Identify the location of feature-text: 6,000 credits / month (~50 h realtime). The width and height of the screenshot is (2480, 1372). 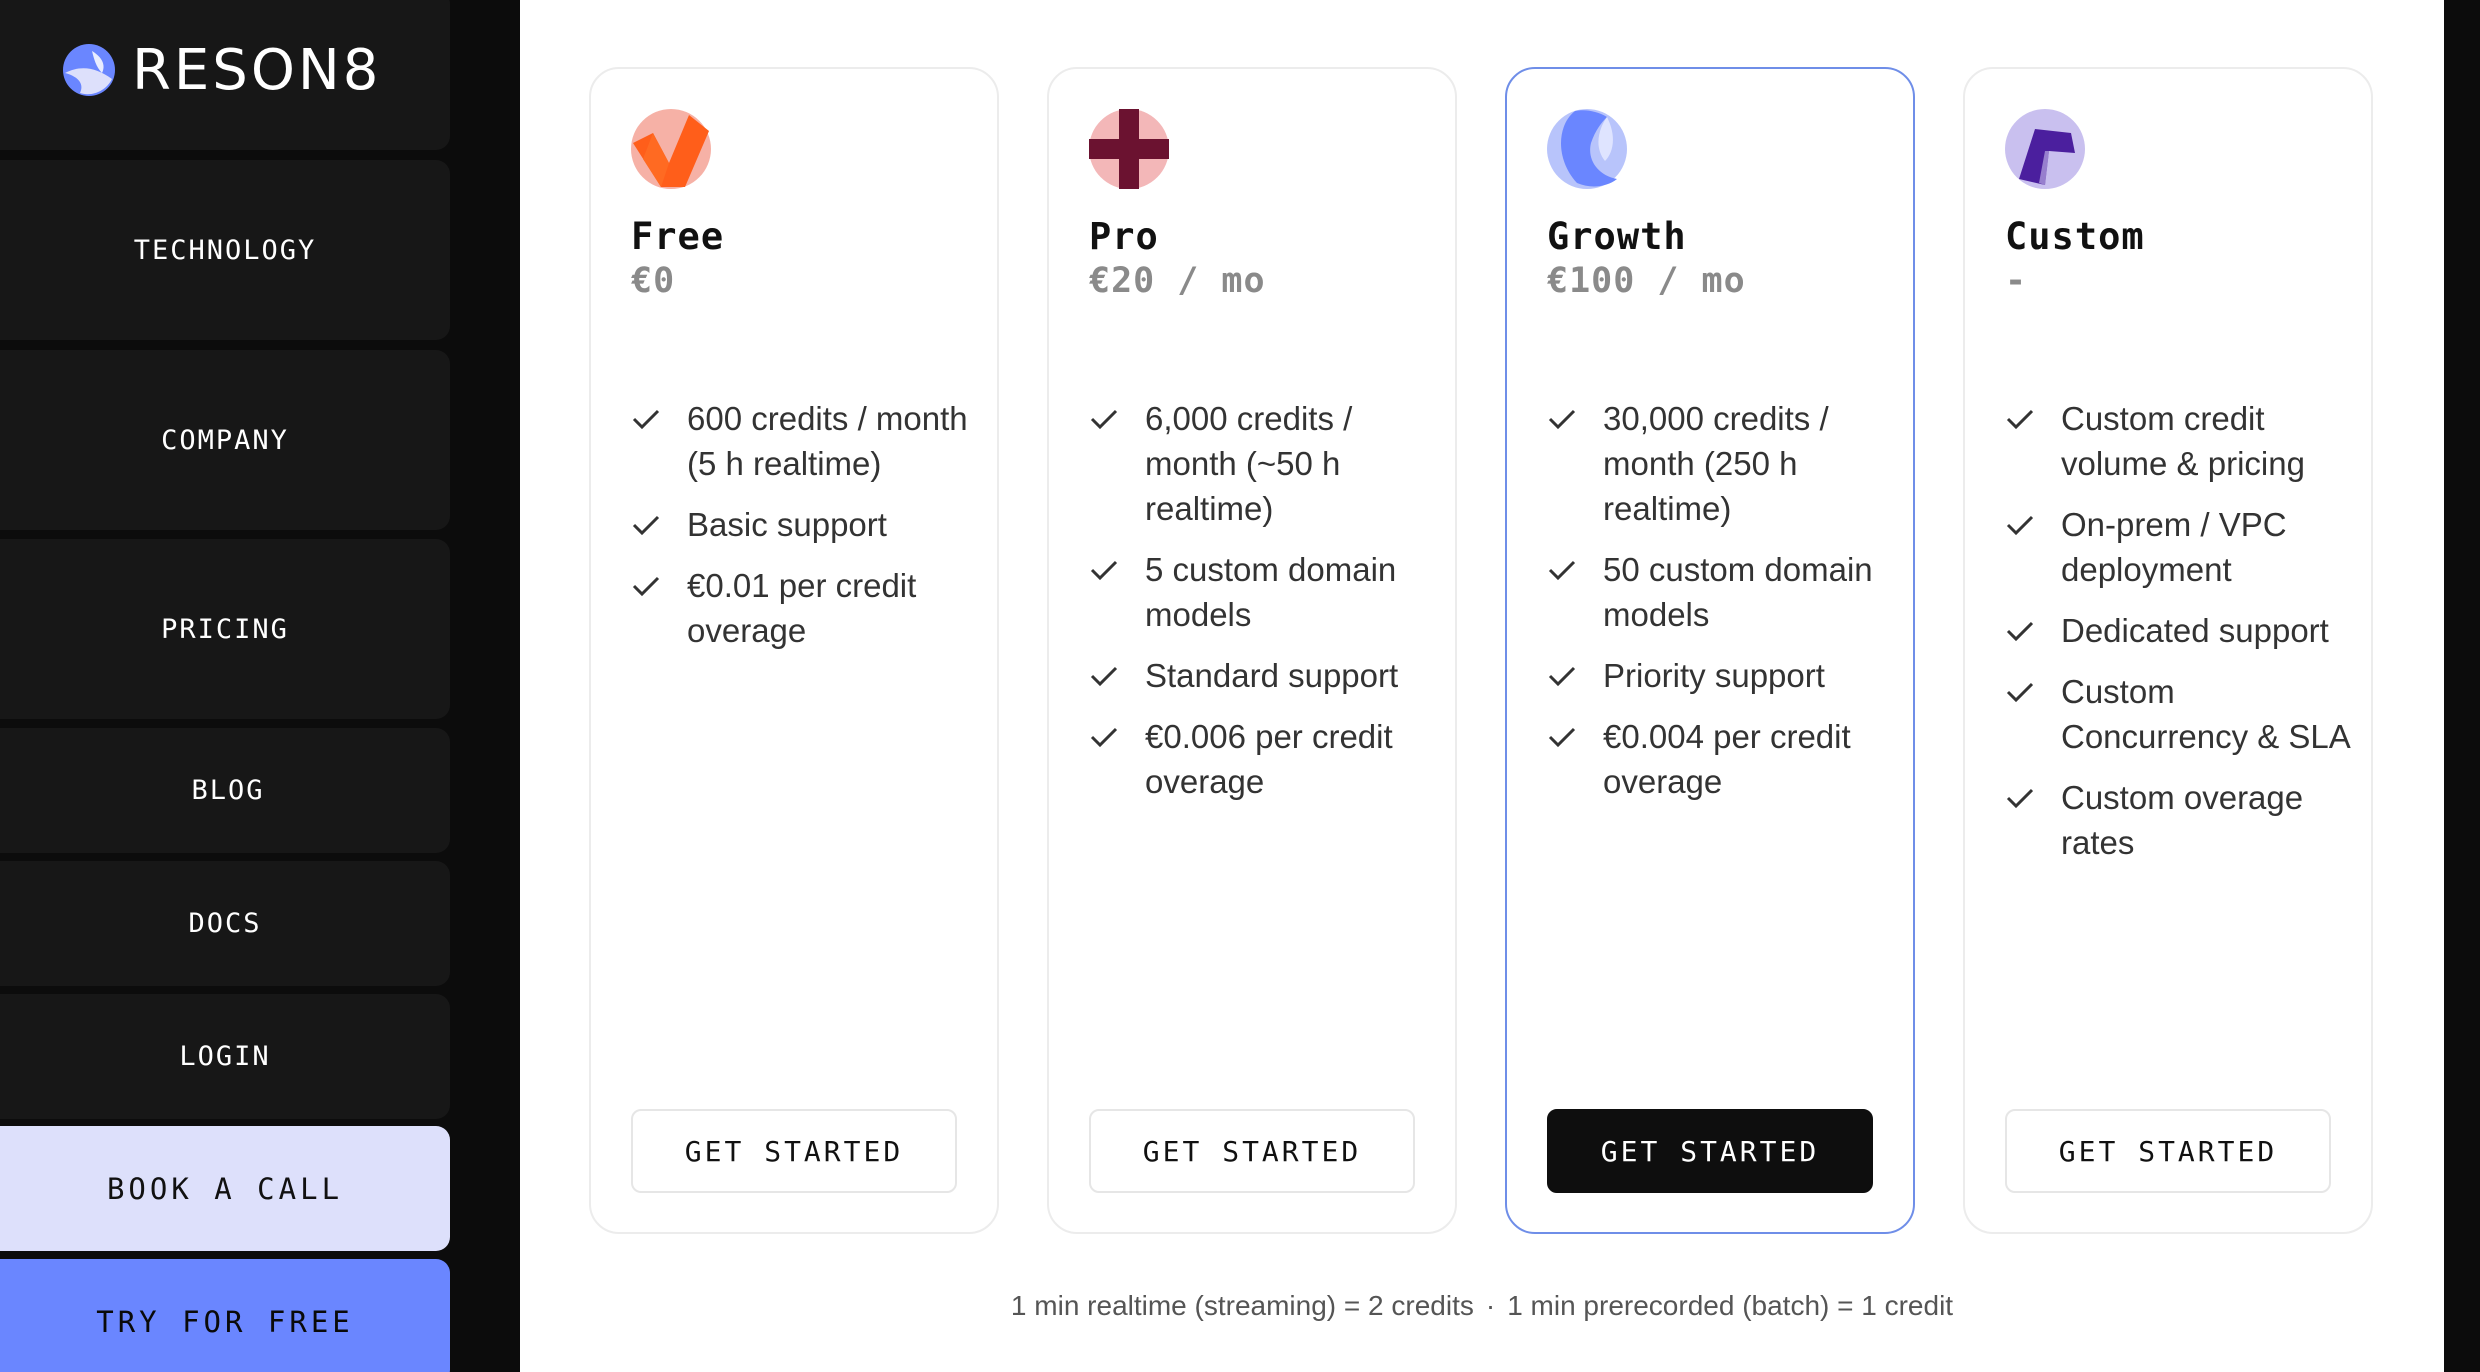
(1249, 463).